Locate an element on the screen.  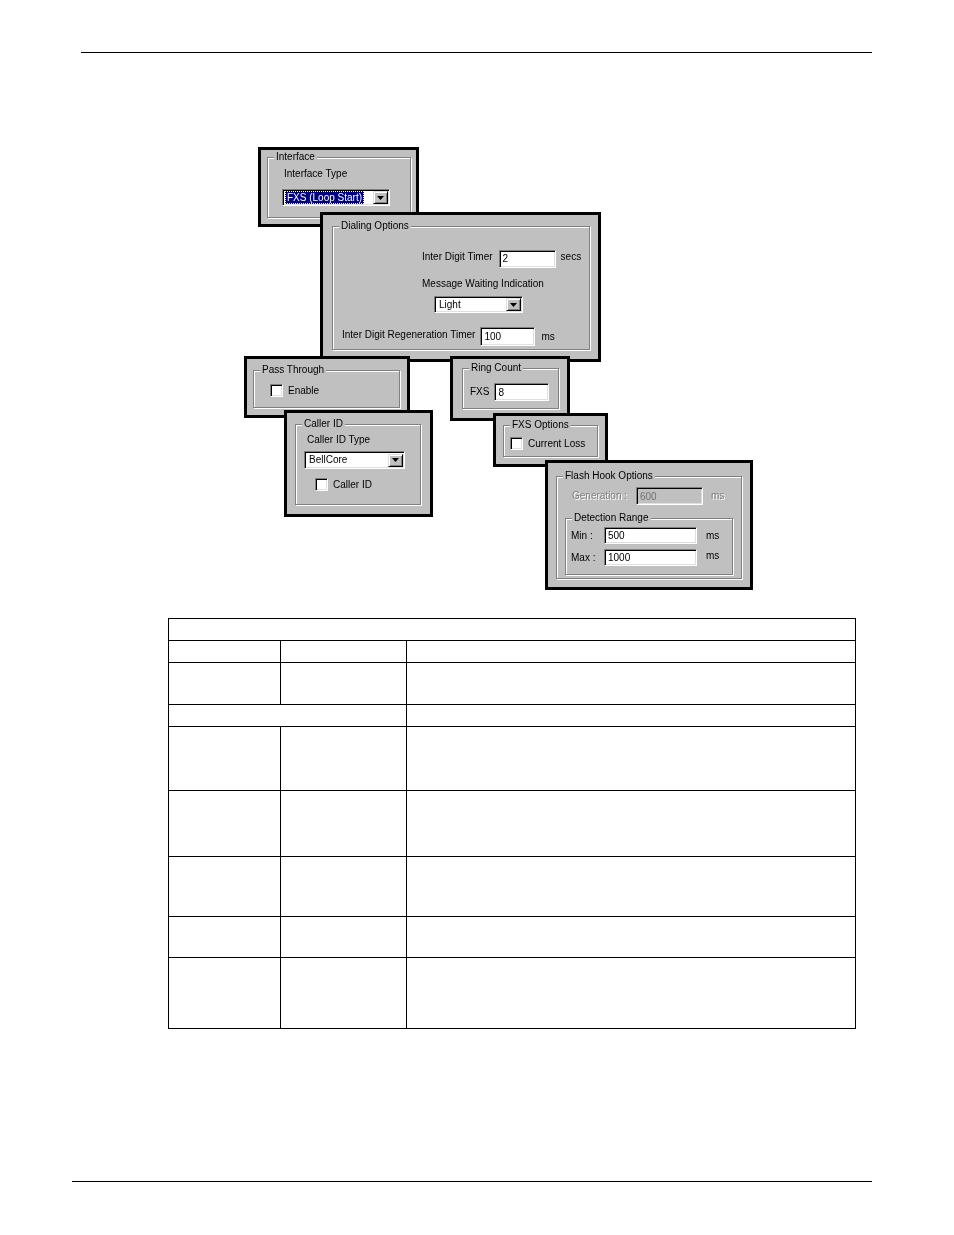
group-title: Caller ID is located at coordinates (323, 424).